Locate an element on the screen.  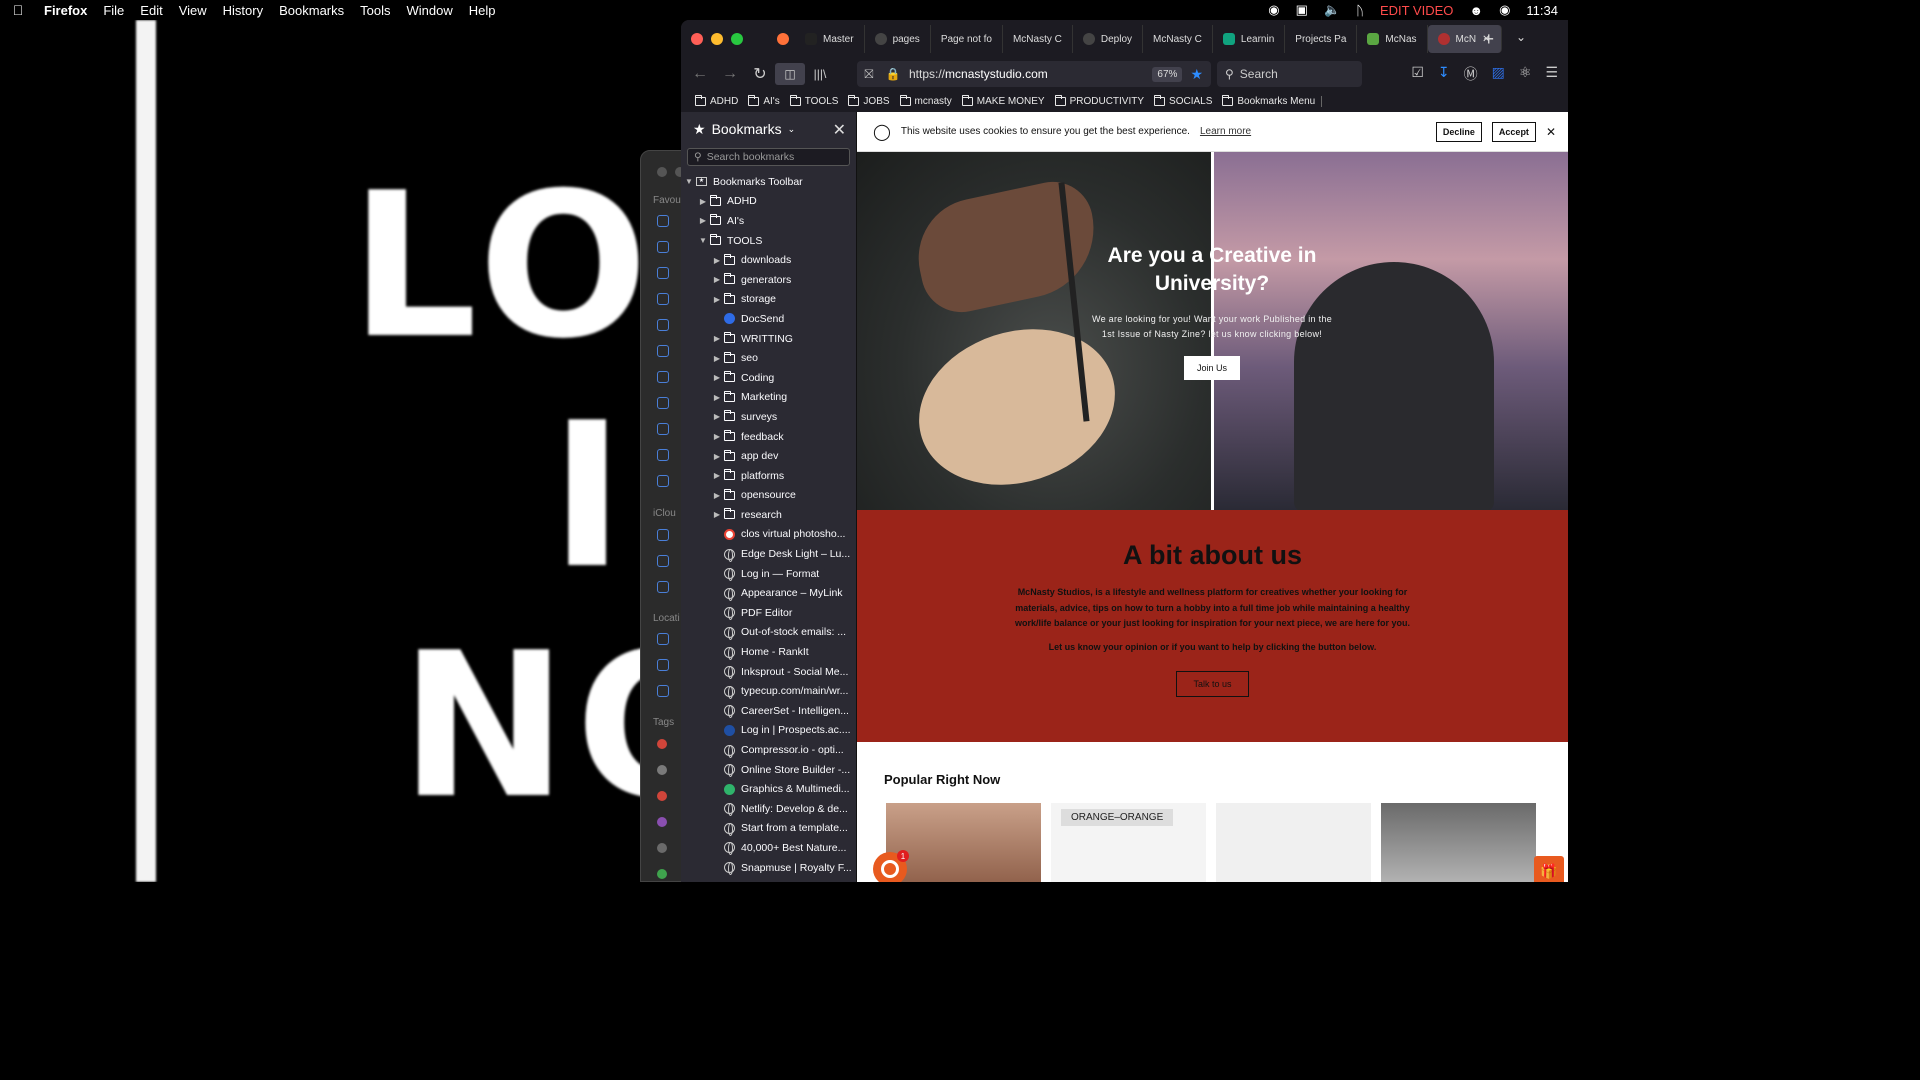
menubar-clock: 11:34 is located at coordinates (1542, 10).